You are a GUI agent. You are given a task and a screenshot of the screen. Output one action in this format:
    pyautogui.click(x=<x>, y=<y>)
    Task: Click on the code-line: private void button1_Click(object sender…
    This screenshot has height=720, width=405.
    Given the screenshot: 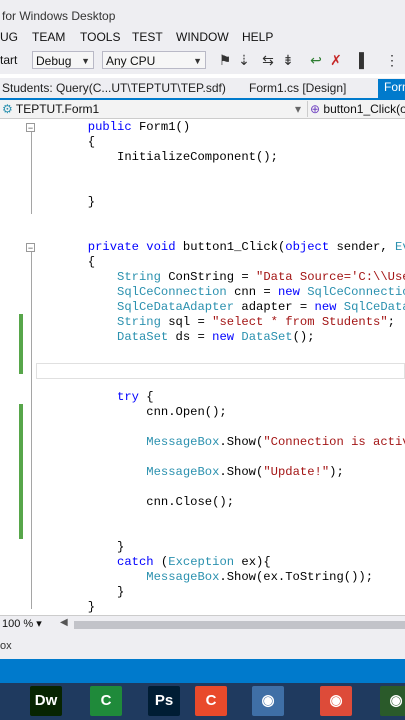 What is the action you would take?
    pyautogui.click(x=202, y=247)
    